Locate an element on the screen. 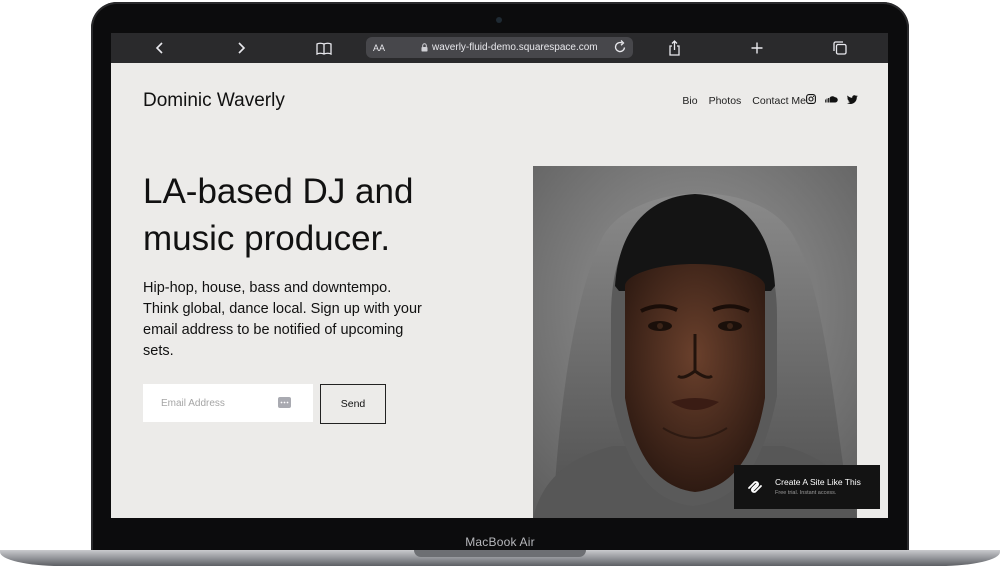 This screenshot has height=574, width=1000. send-button: Send is located at coordinates (353, 404).